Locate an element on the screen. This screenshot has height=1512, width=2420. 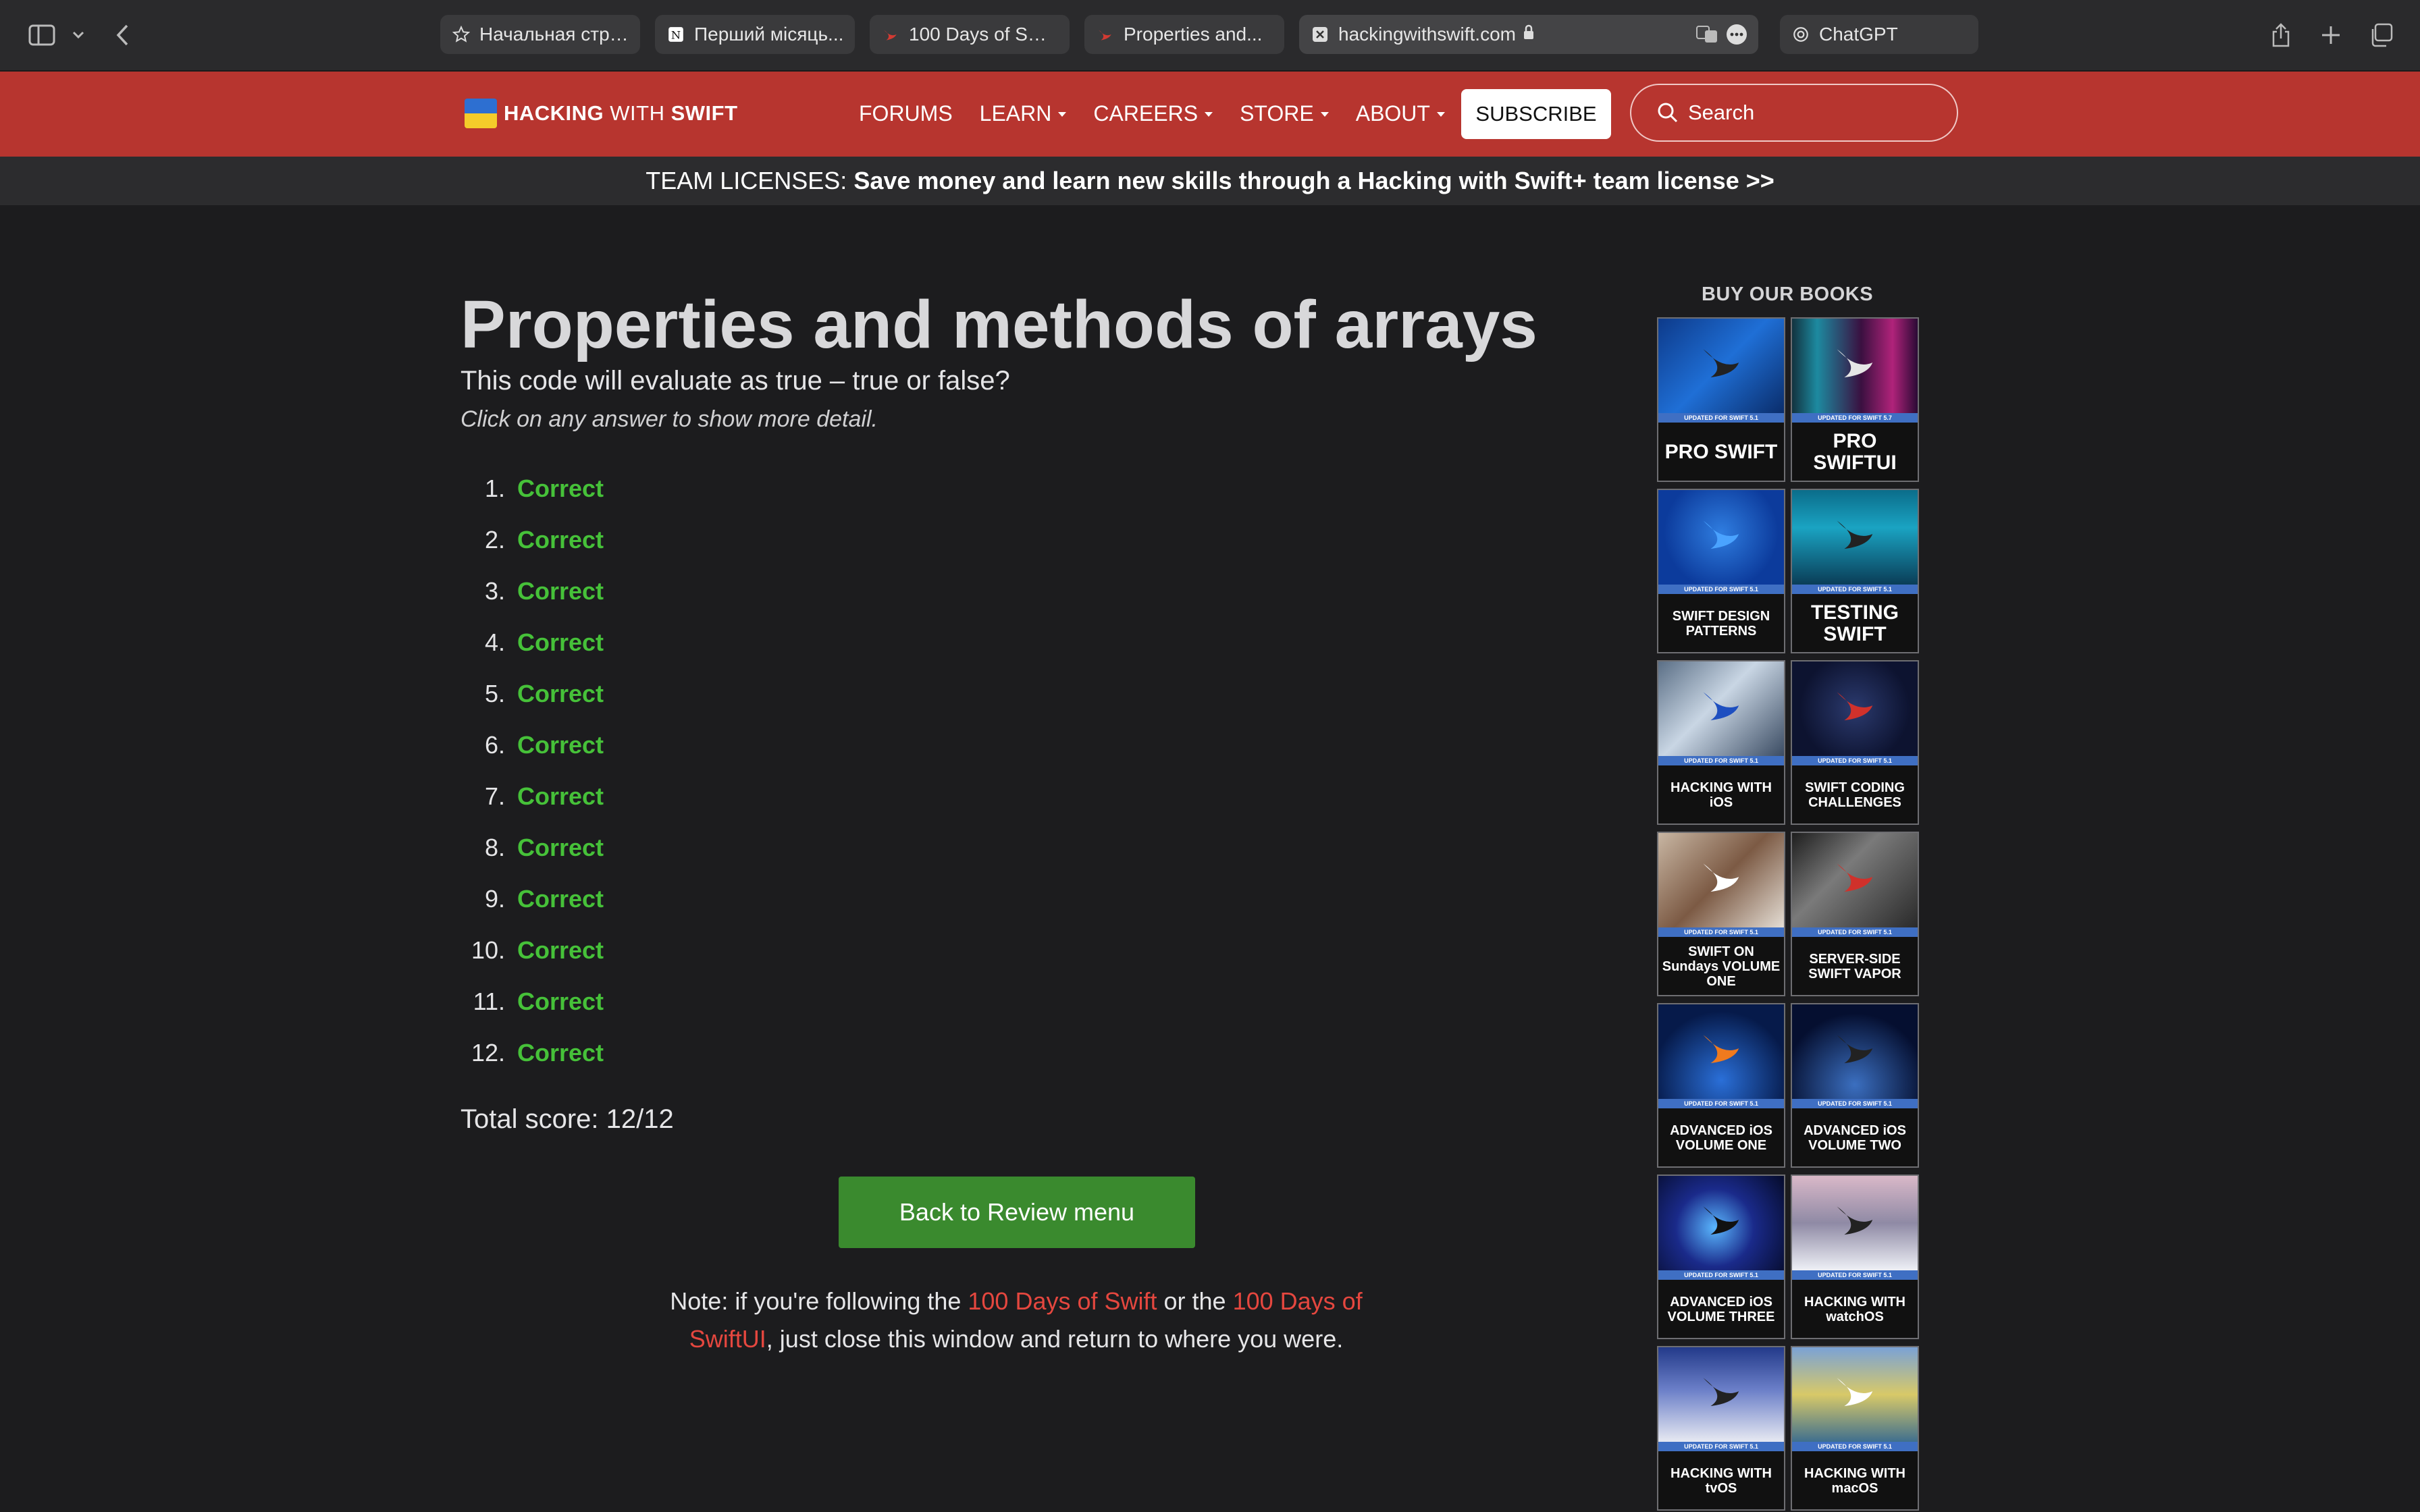
translate-icon is located at coordinates (1707, 36).